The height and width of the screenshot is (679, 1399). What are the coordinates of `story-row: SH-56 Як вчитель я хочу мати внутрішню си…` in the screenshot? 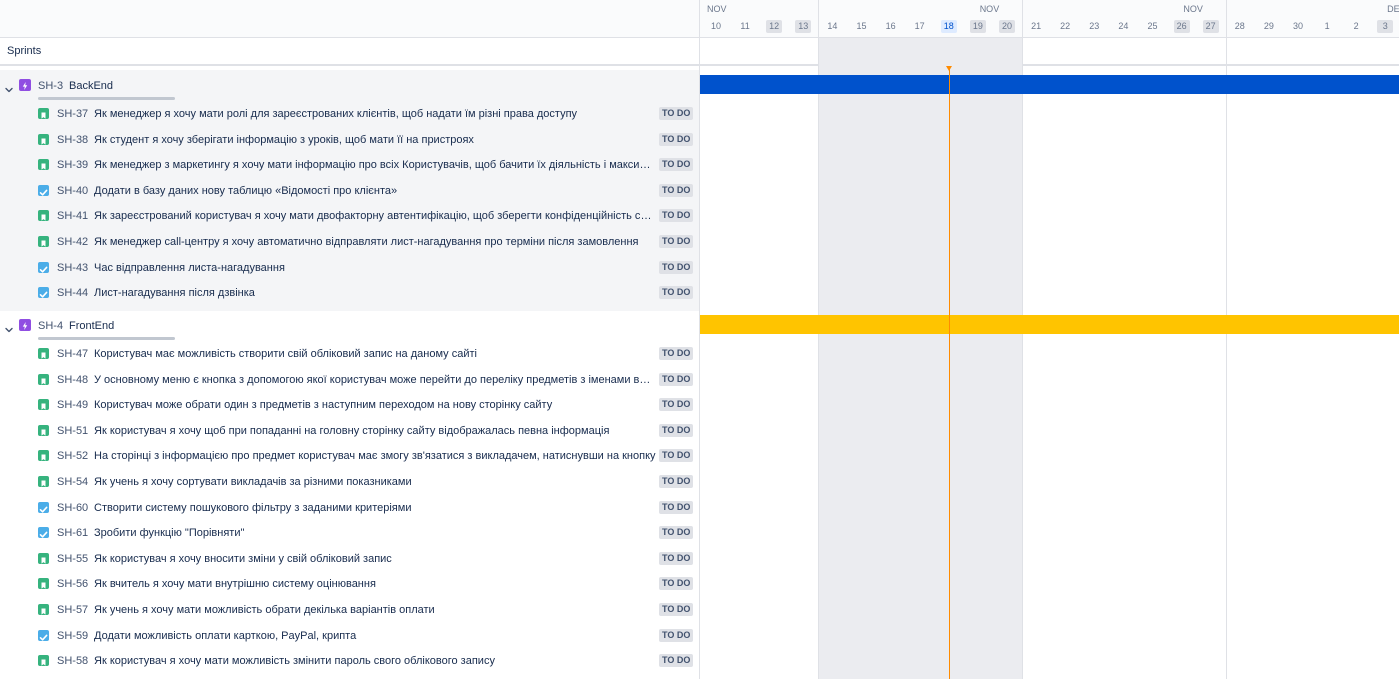 It's located at (349, 584).